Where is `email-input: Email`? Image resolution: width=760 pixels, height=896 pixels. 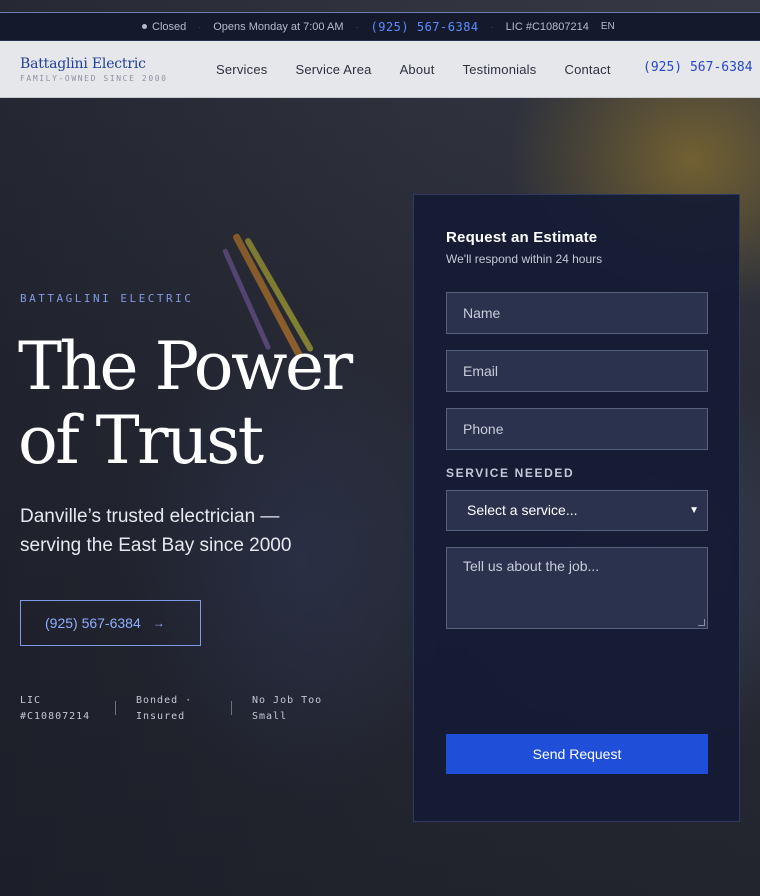 email-input: Email is located at coordinates (577, 371).